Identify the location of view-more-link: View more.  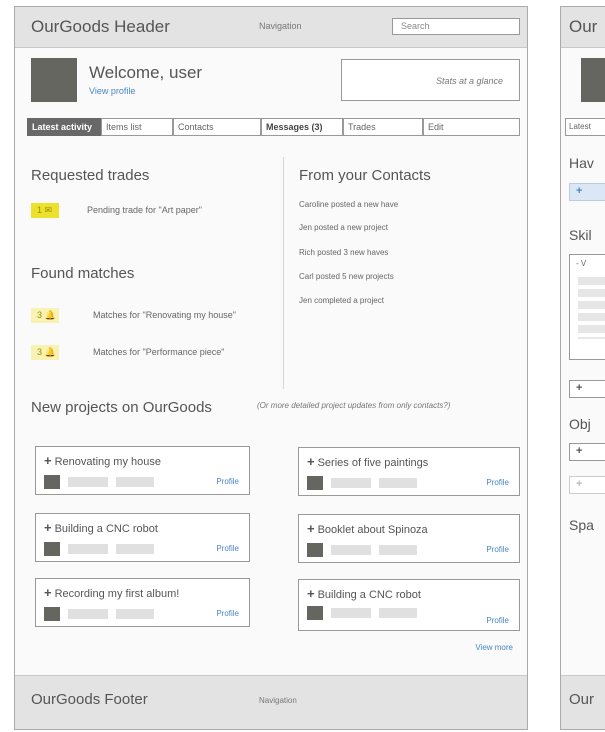
(494, 647).